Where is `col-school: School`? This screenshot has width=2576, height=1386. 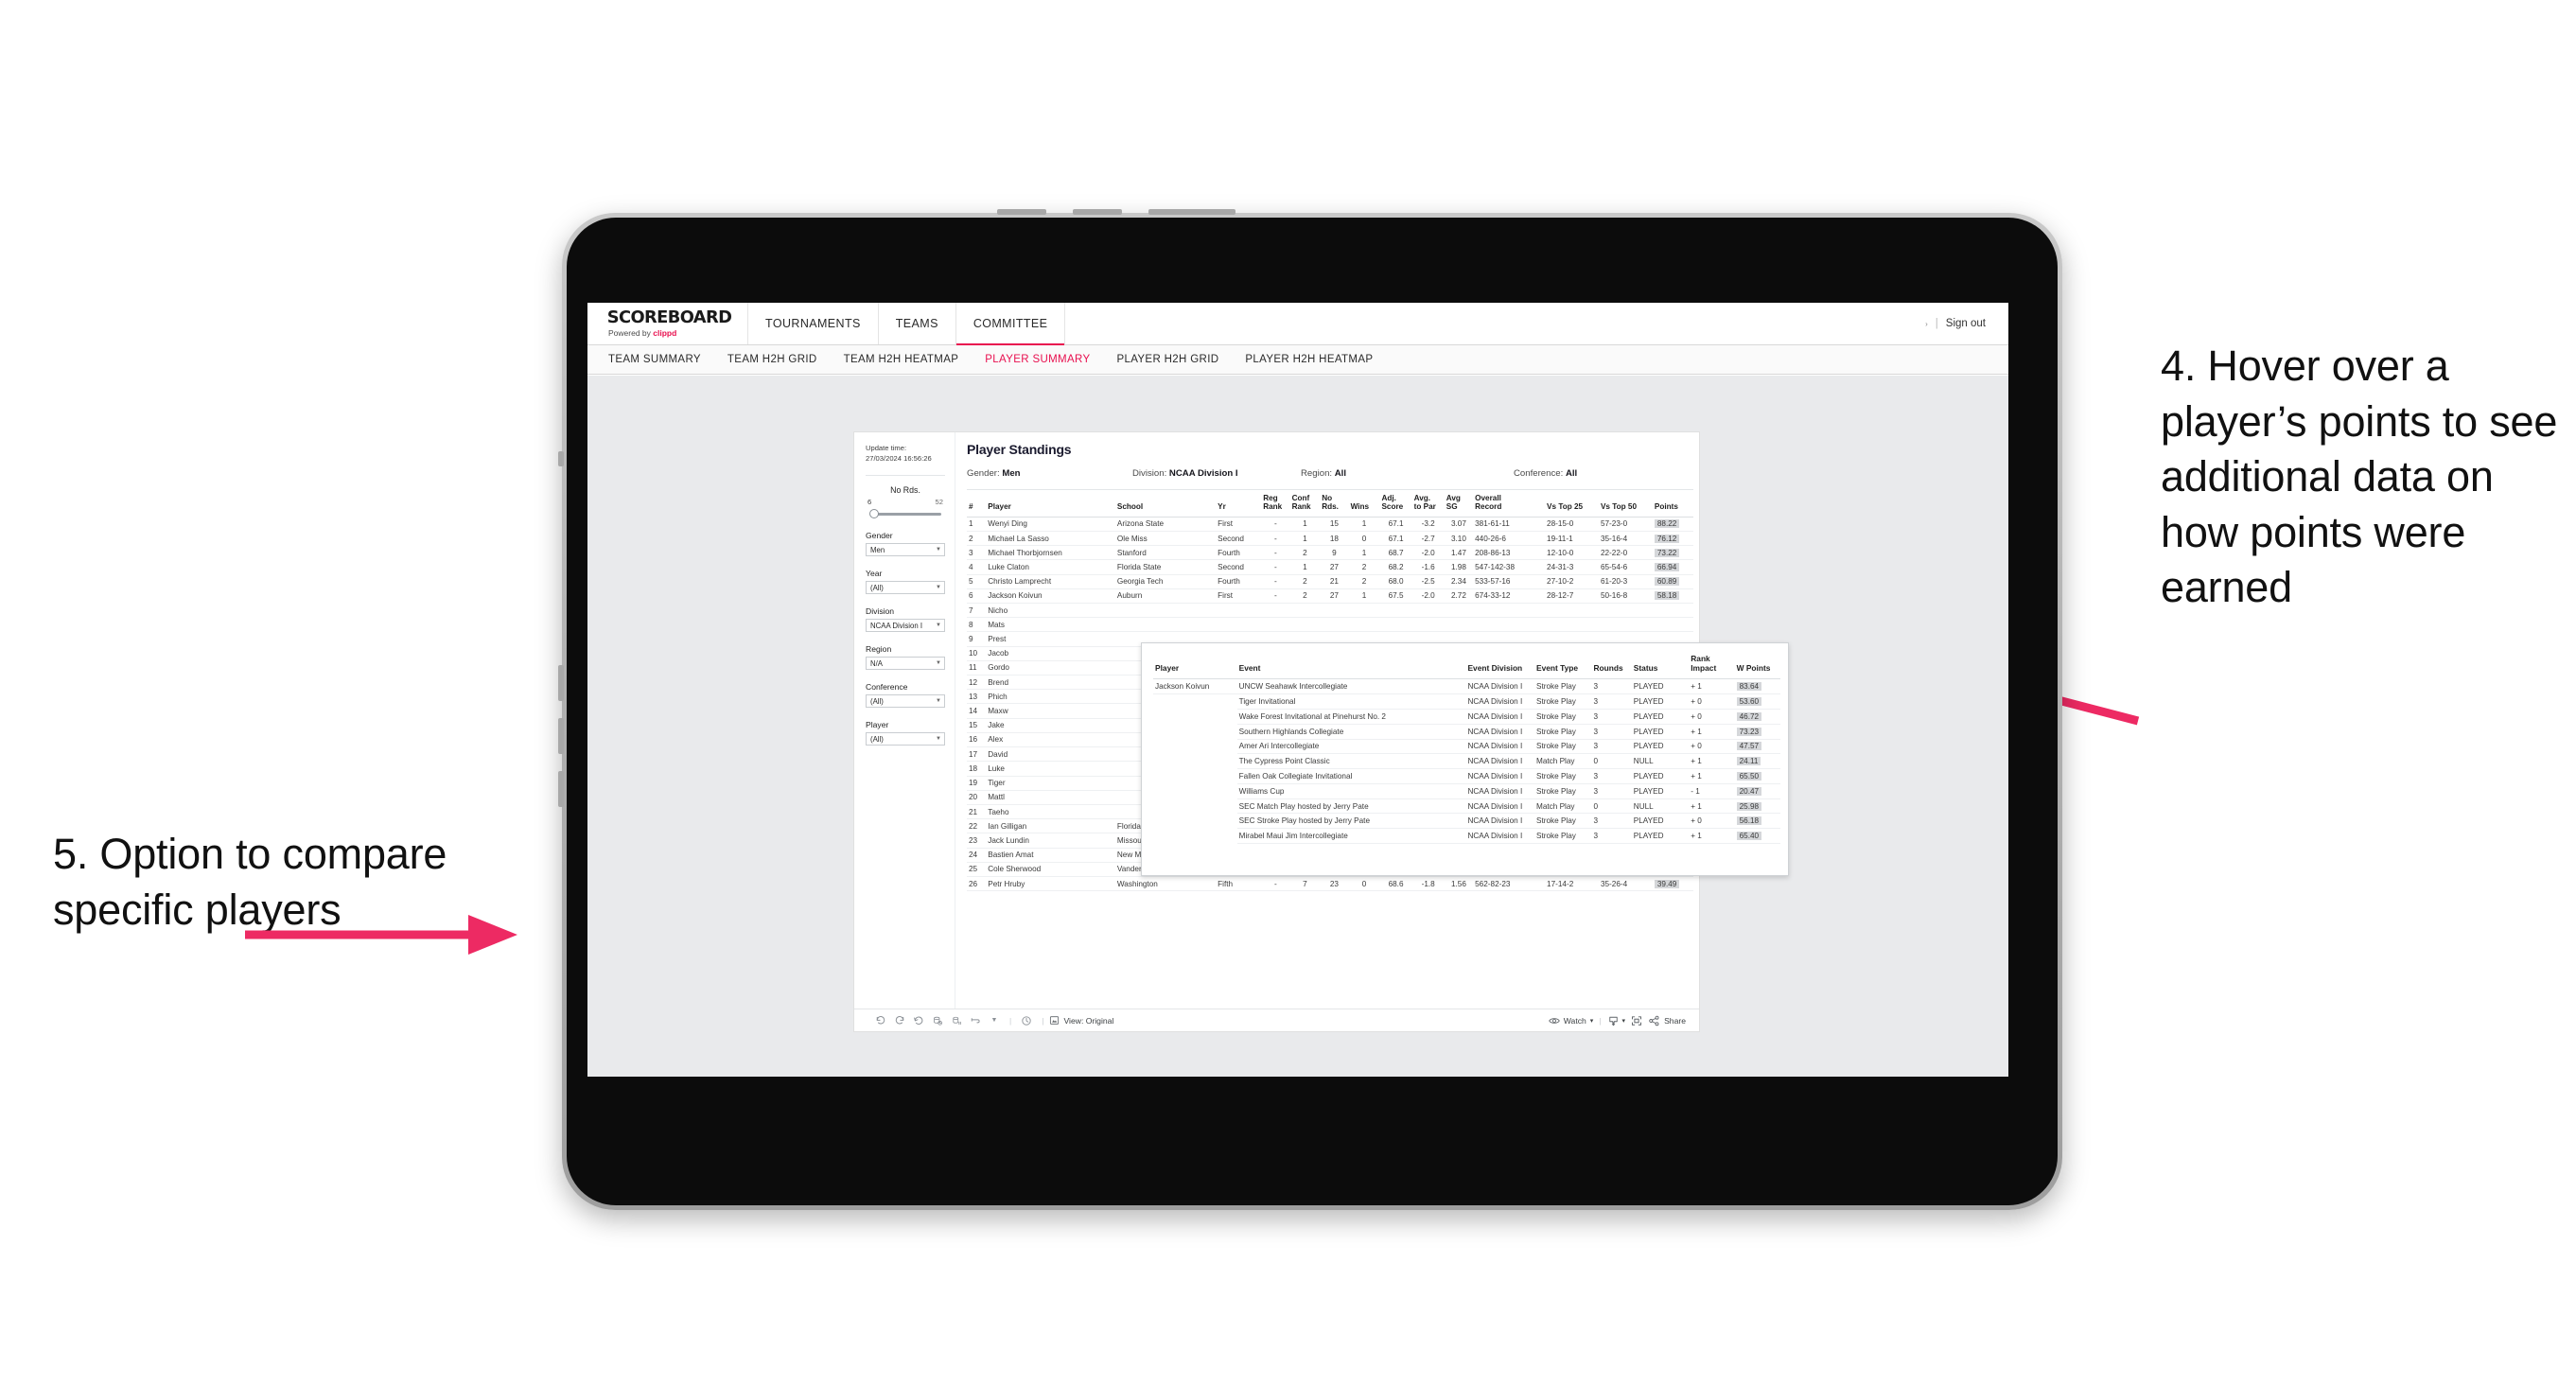 col-school: School is located at coordinates (1165, 504).